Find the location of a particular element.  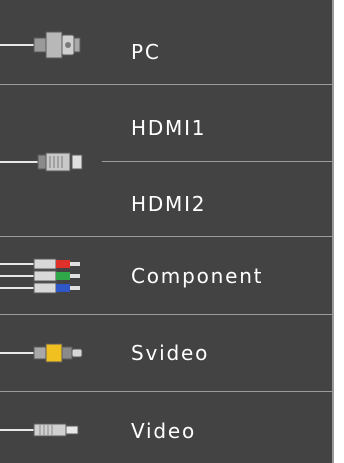

source-label-component: Component is located at coordinates (197, 276).